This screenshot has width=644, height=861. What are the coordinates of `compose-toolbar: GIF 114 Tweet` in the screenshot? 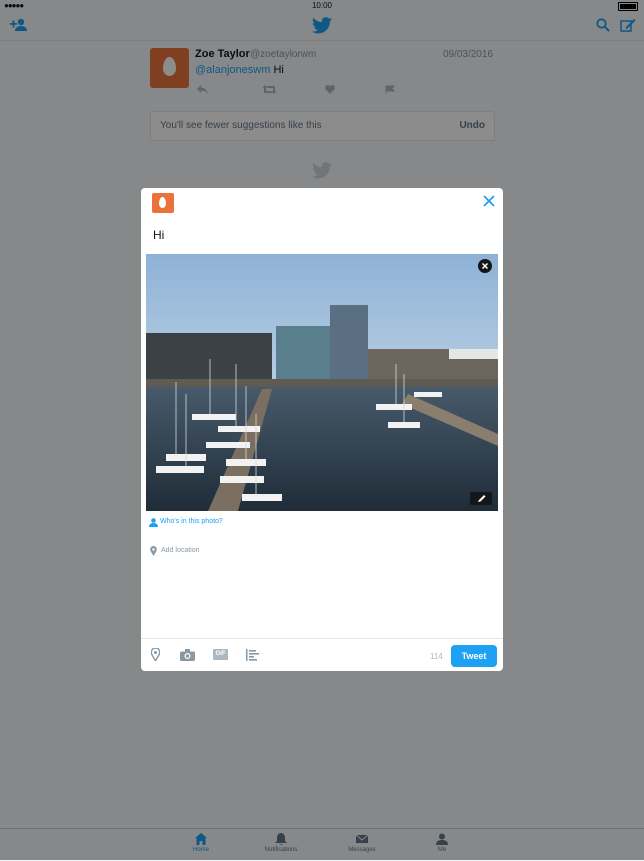 It's located at (322, 654).